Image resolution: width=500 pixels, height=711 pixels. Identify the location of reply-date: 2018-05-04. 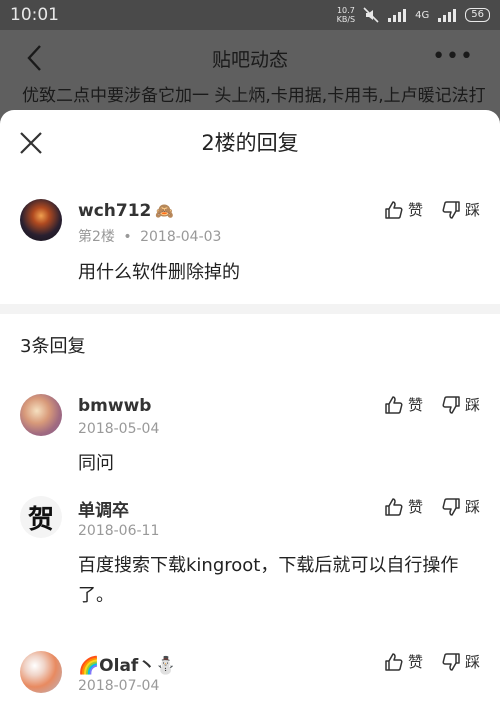
(119, 429).